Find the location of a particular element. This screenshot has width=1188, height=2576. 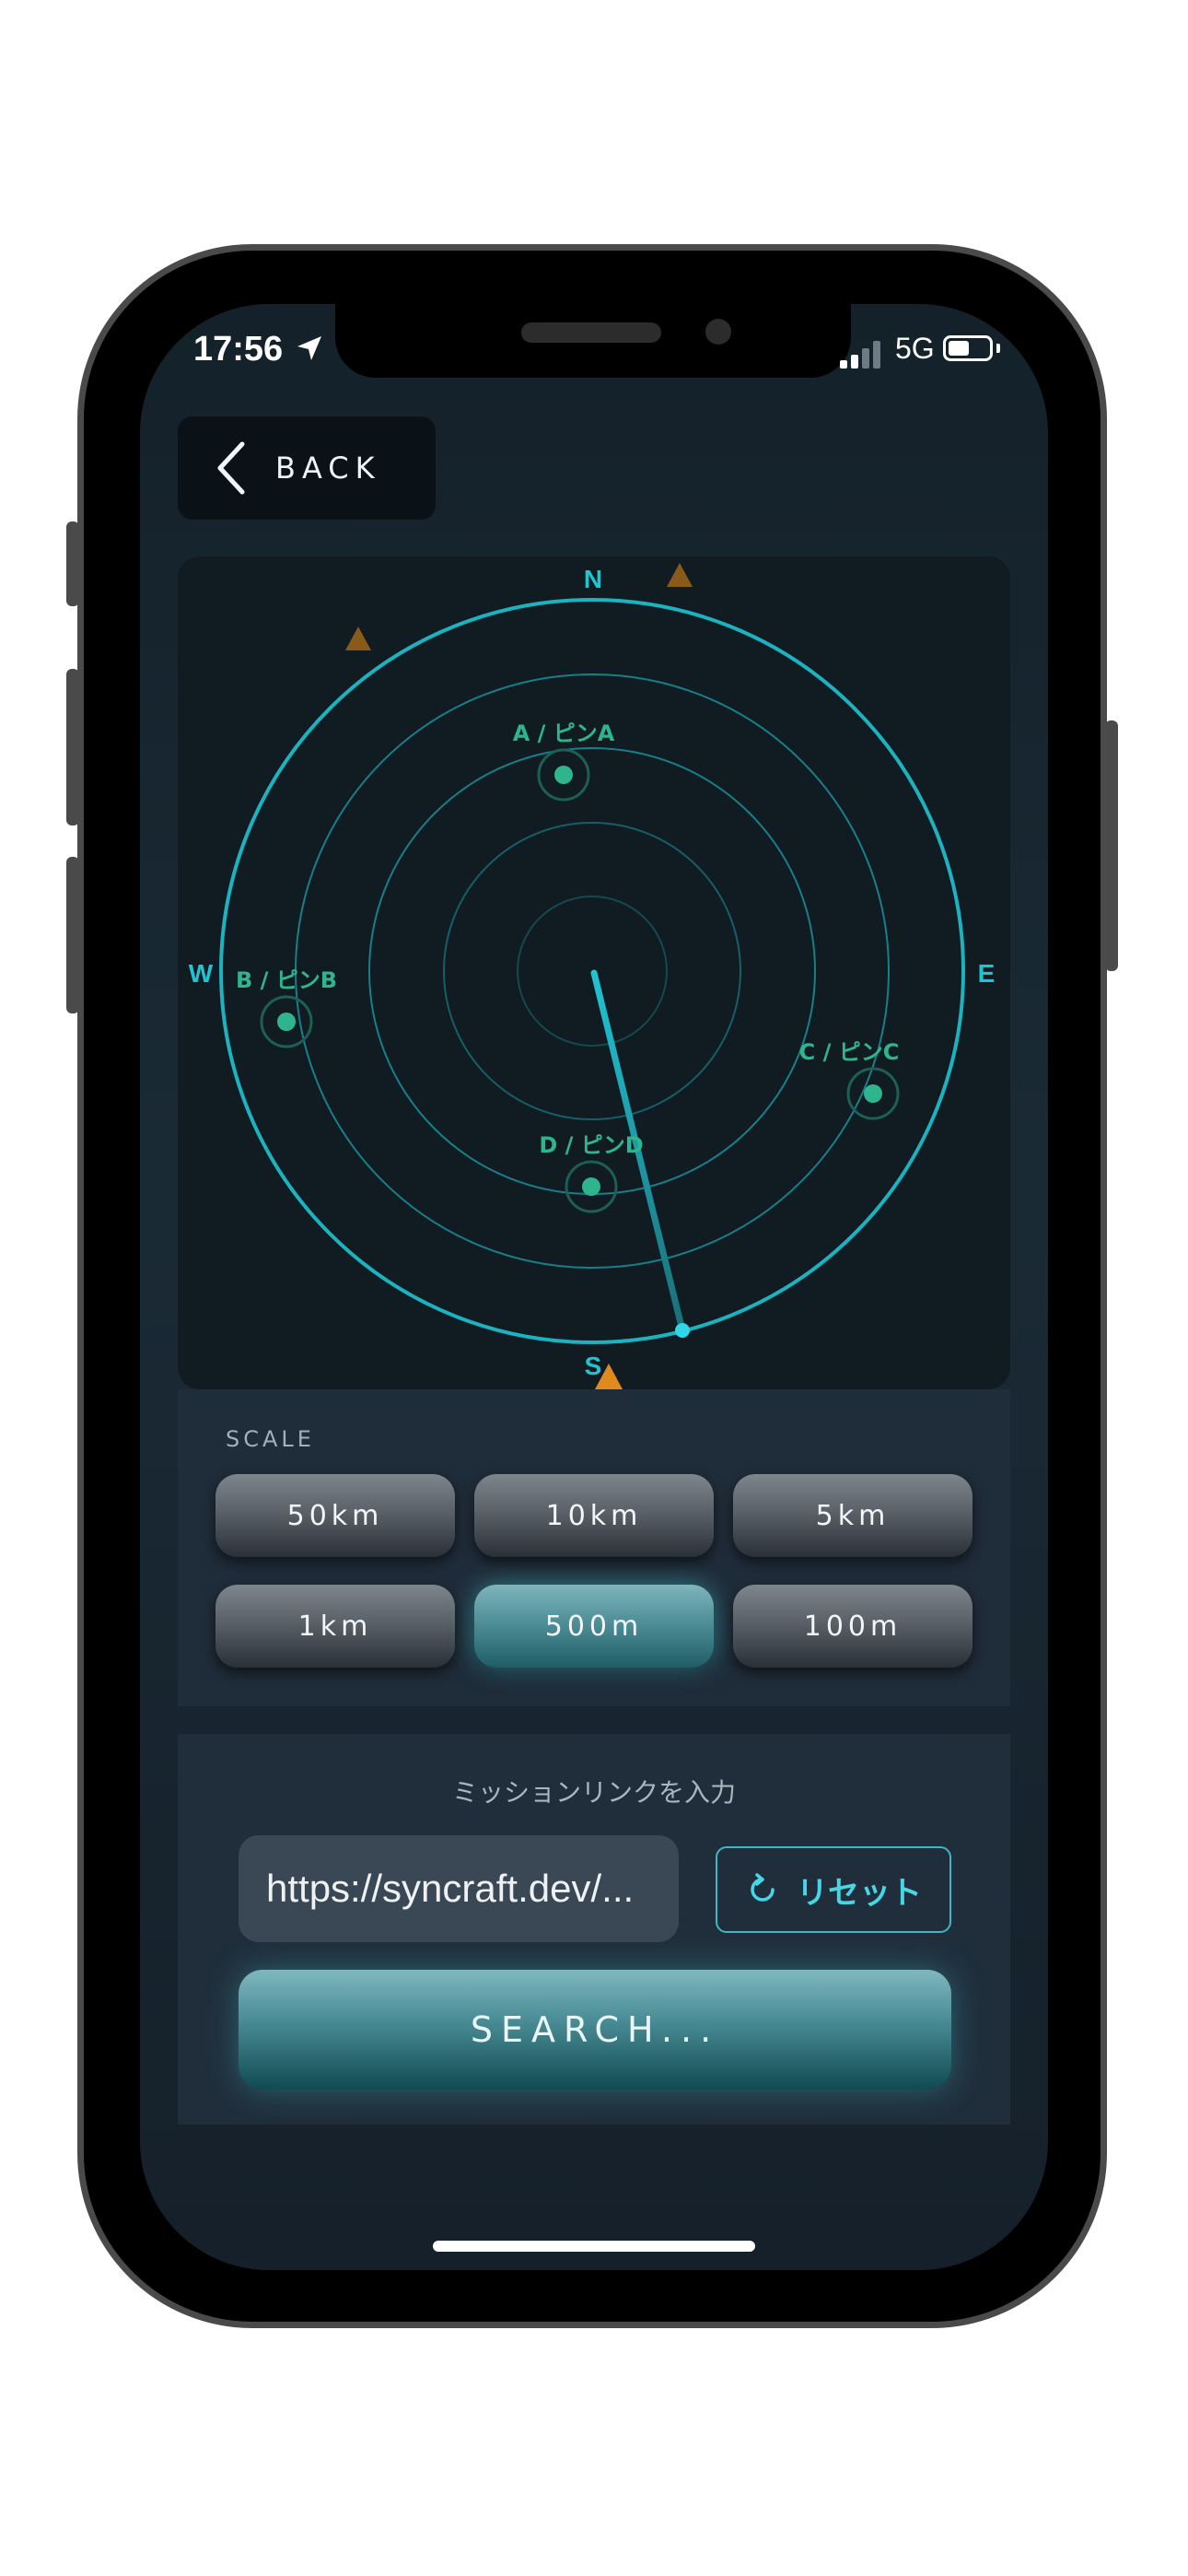

reset-label: リセット is located at coordinates (859, 1893).